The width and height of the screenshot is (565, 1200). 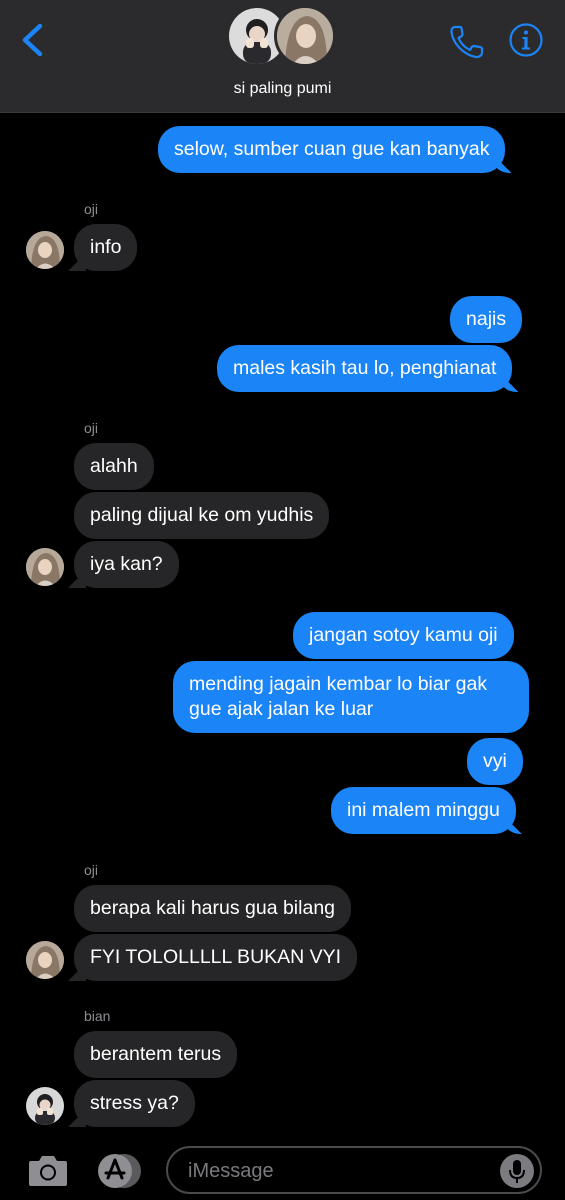 What do you see at coordinates (281, 709) in the screenshot?
I see `message-line: gue ajak jalan ke luar` at bounding box center [281, 709].